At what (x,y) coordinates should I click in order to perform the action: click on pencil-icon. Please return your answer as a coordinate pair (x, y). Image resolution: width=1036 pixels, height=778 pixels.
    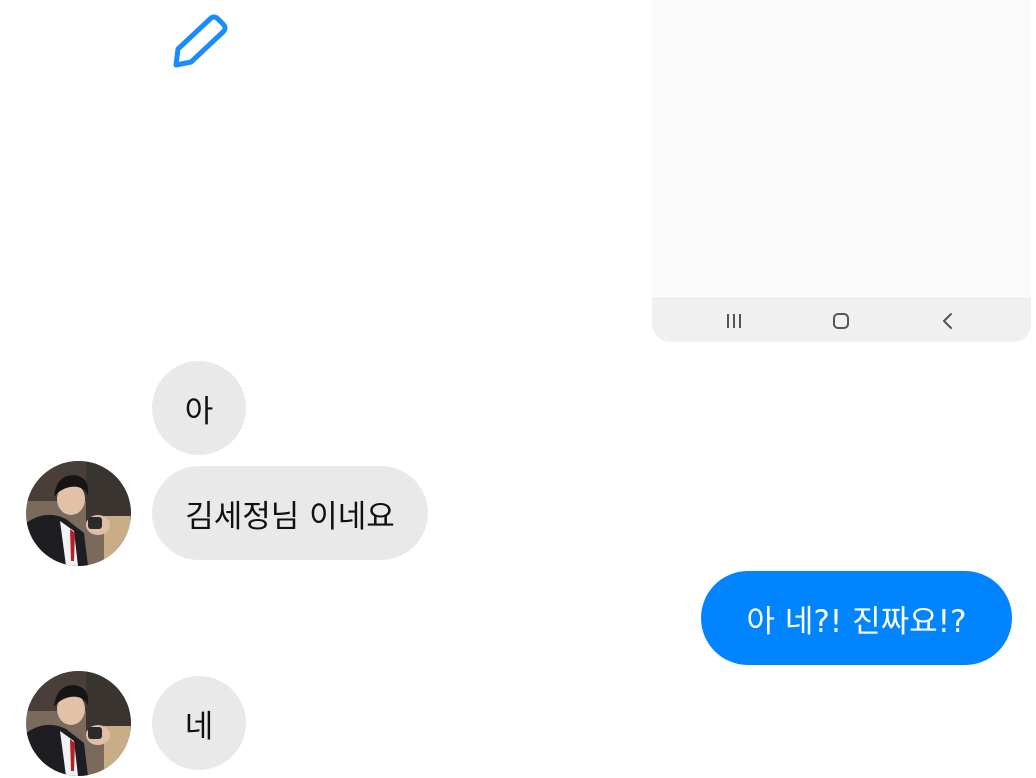
    Looking at the image, I should click on (200, 41).